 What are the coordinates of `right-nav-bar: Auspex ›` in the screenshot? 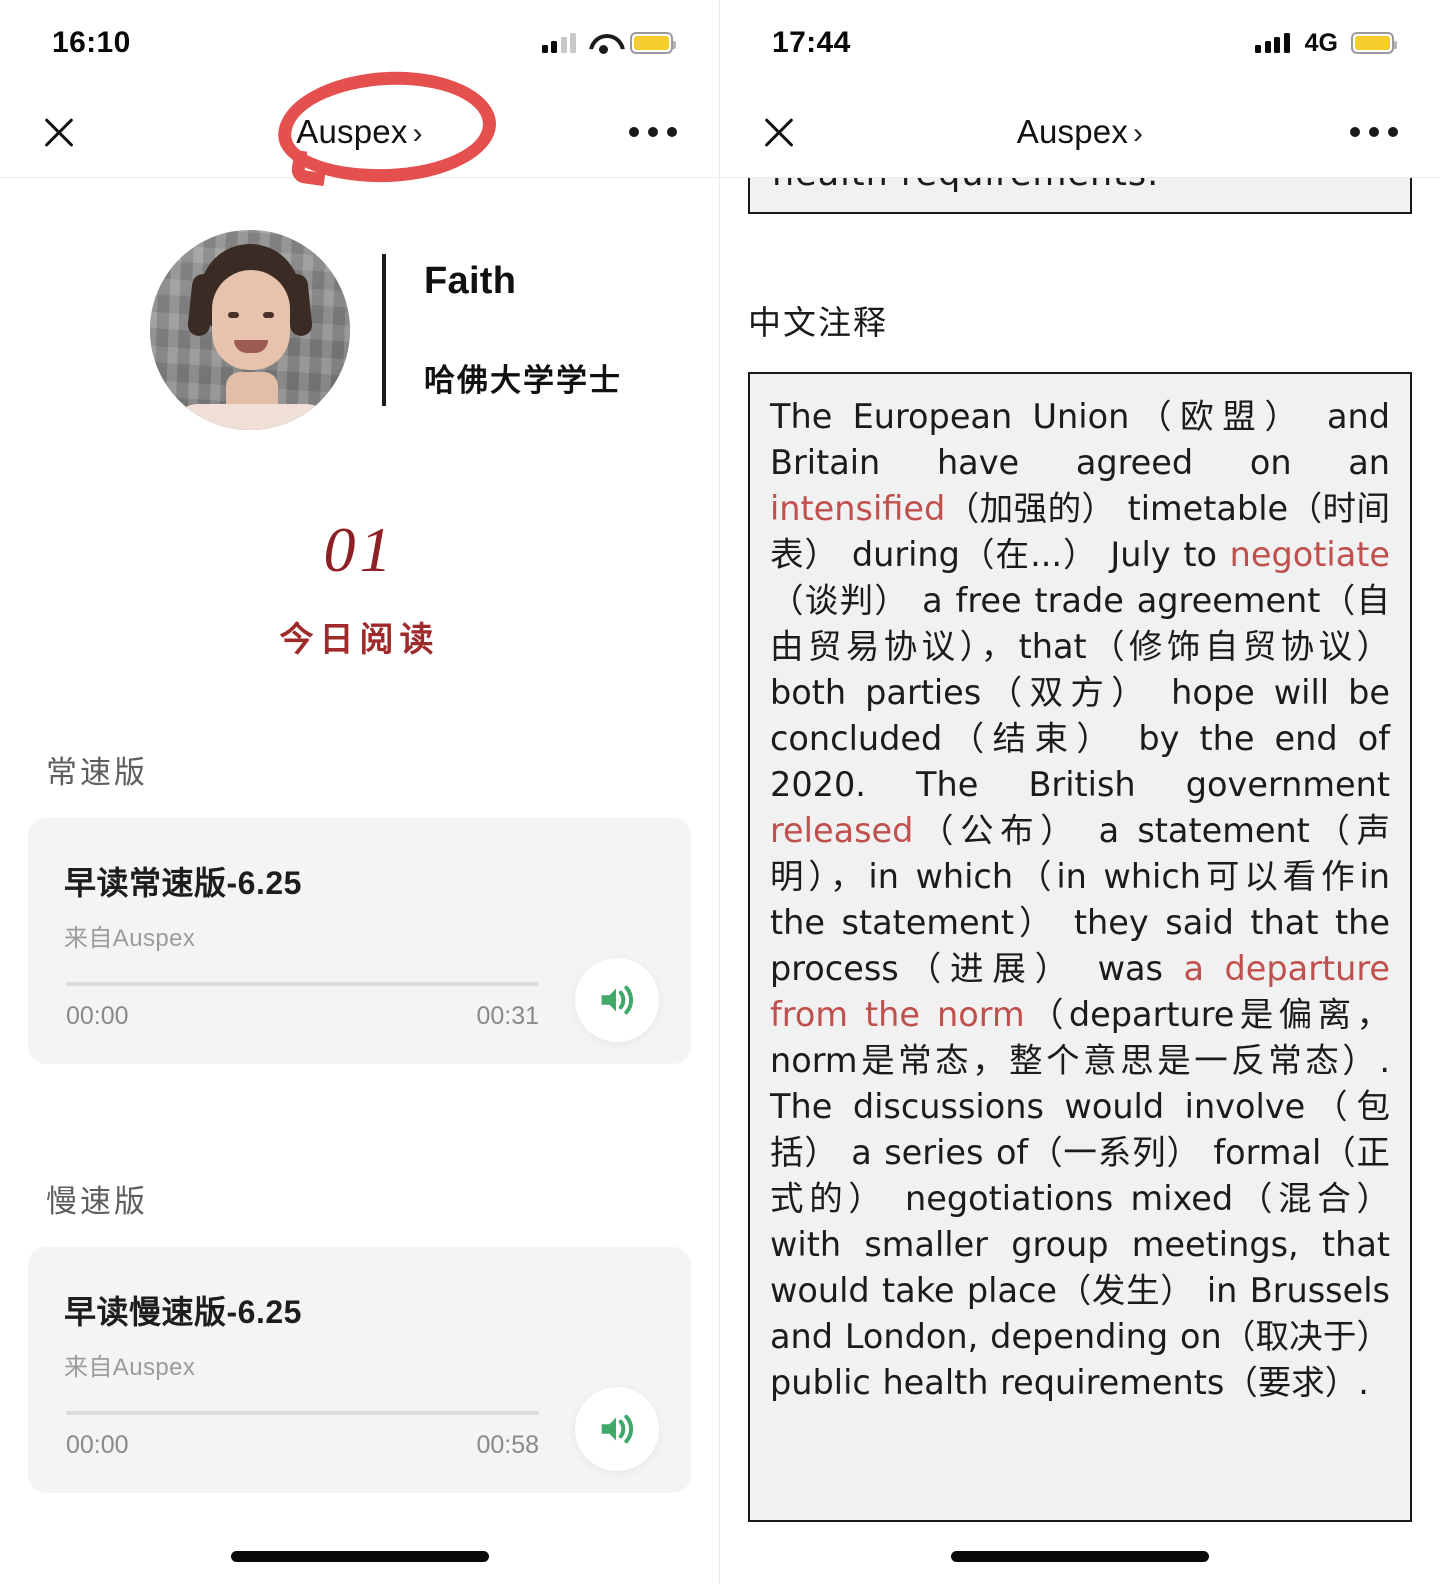 It's located at (1080, 132).